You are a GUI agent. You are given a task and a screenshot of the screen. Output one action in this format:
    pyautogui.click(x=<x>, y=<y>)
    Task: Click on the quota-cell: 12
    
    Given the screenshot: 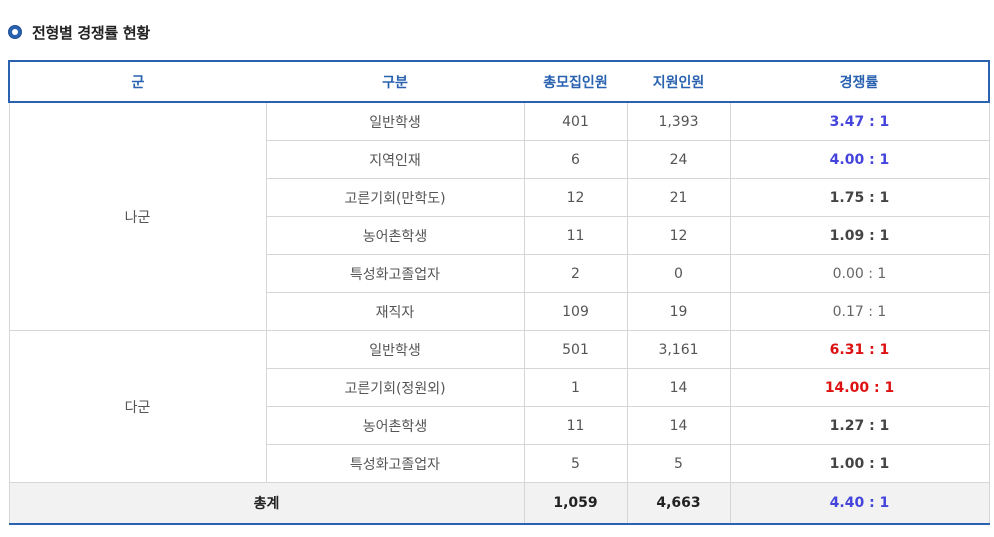 What is the action you would take?
    pyautogui.click(x=575, y=197)
    